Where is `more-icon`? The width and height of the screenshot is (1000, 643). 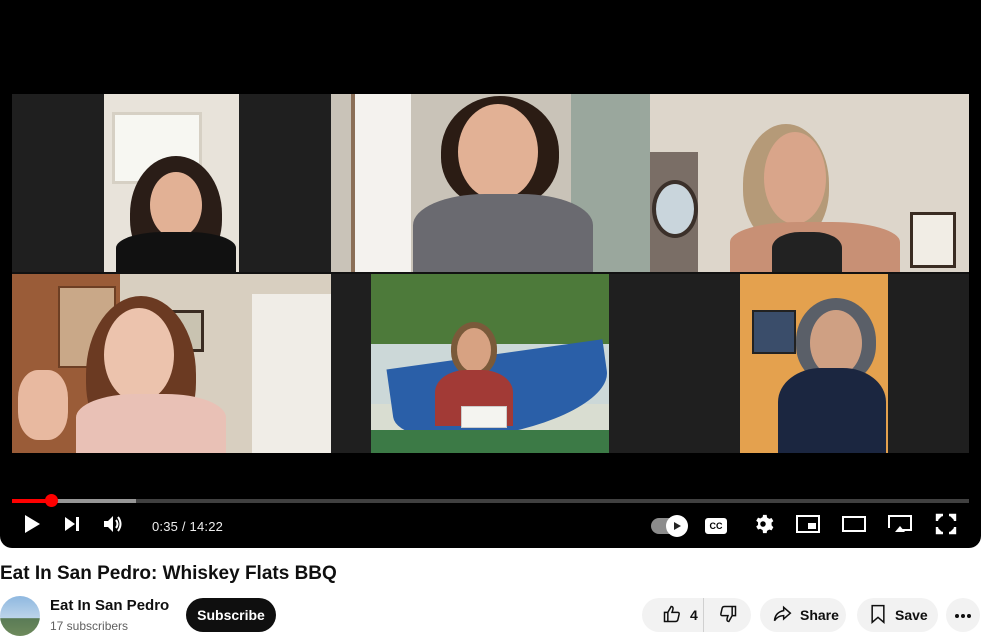
more-icon is located at coordinates (963, 615).